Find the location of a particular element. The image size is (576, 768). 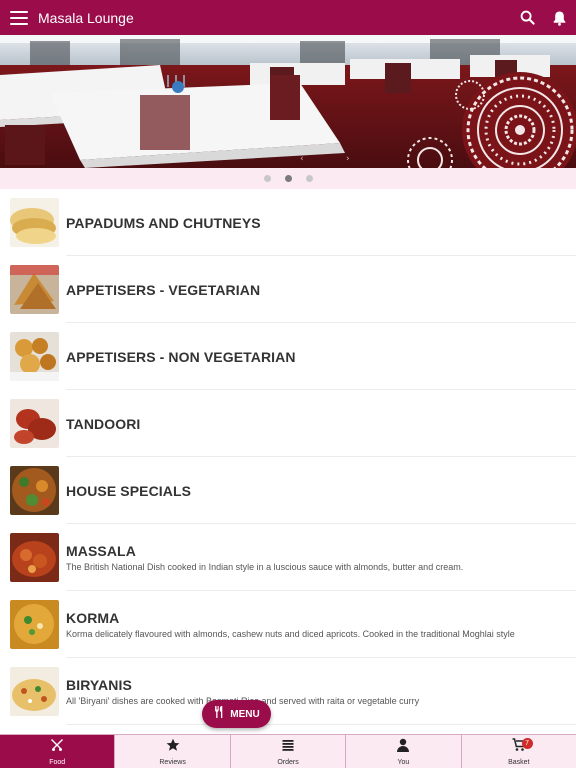

nav-label: Food is located at coordinates (57, 762).